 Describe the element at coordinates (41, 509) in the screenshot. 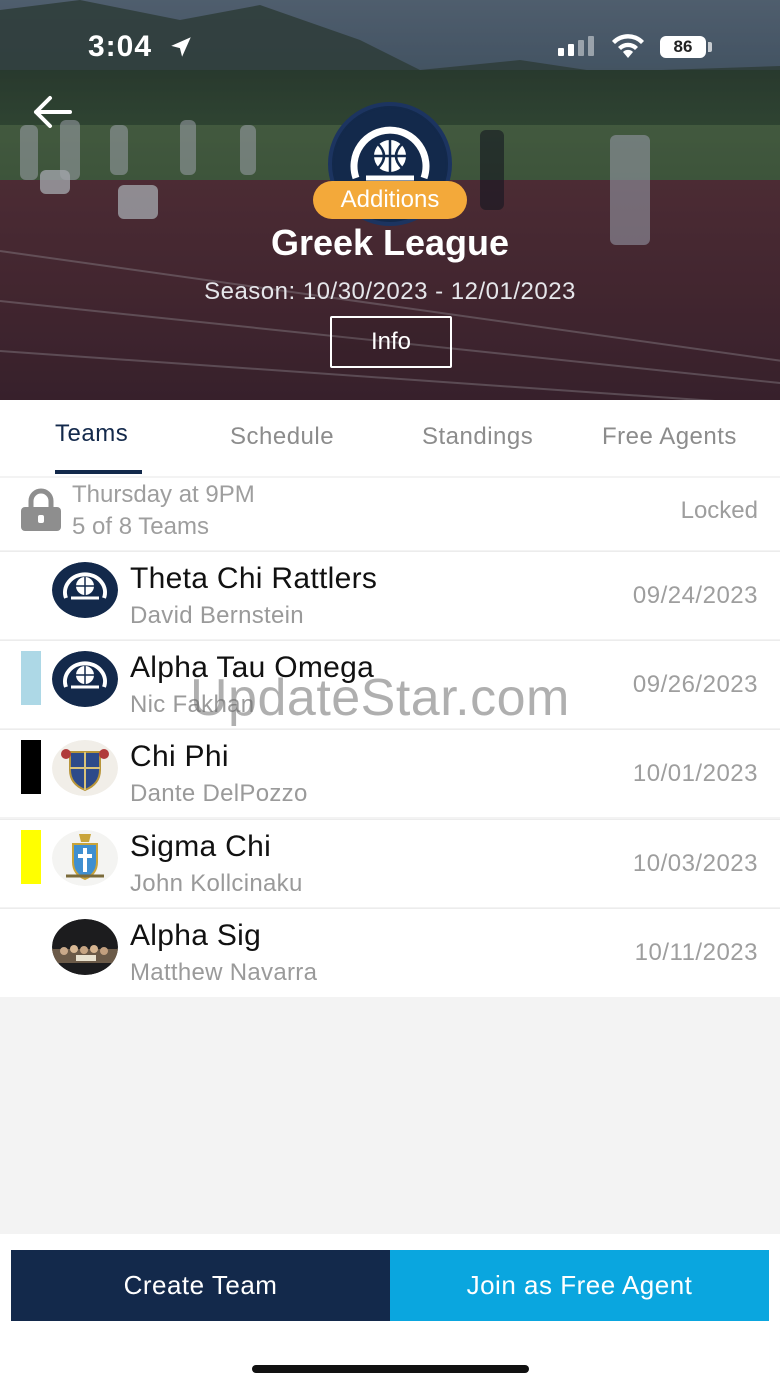

I see `lock-icon` at that location.